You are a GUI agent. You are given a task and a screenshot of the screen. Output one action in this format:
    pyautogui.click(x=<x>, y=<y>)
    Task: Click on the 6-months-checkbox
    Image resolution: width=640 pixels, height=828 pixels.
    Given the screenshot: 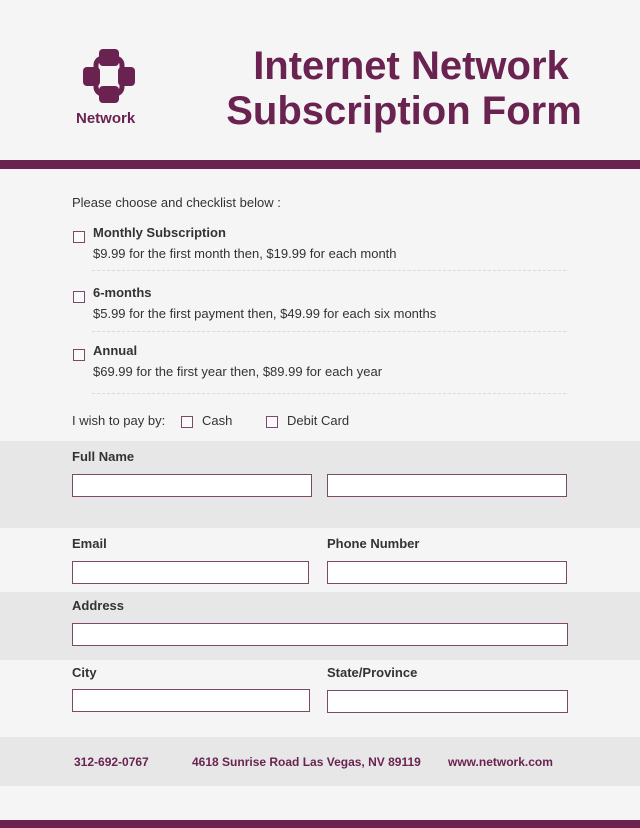 What is the action you would take?
    pyautogui.click(x=79, y=297)
    